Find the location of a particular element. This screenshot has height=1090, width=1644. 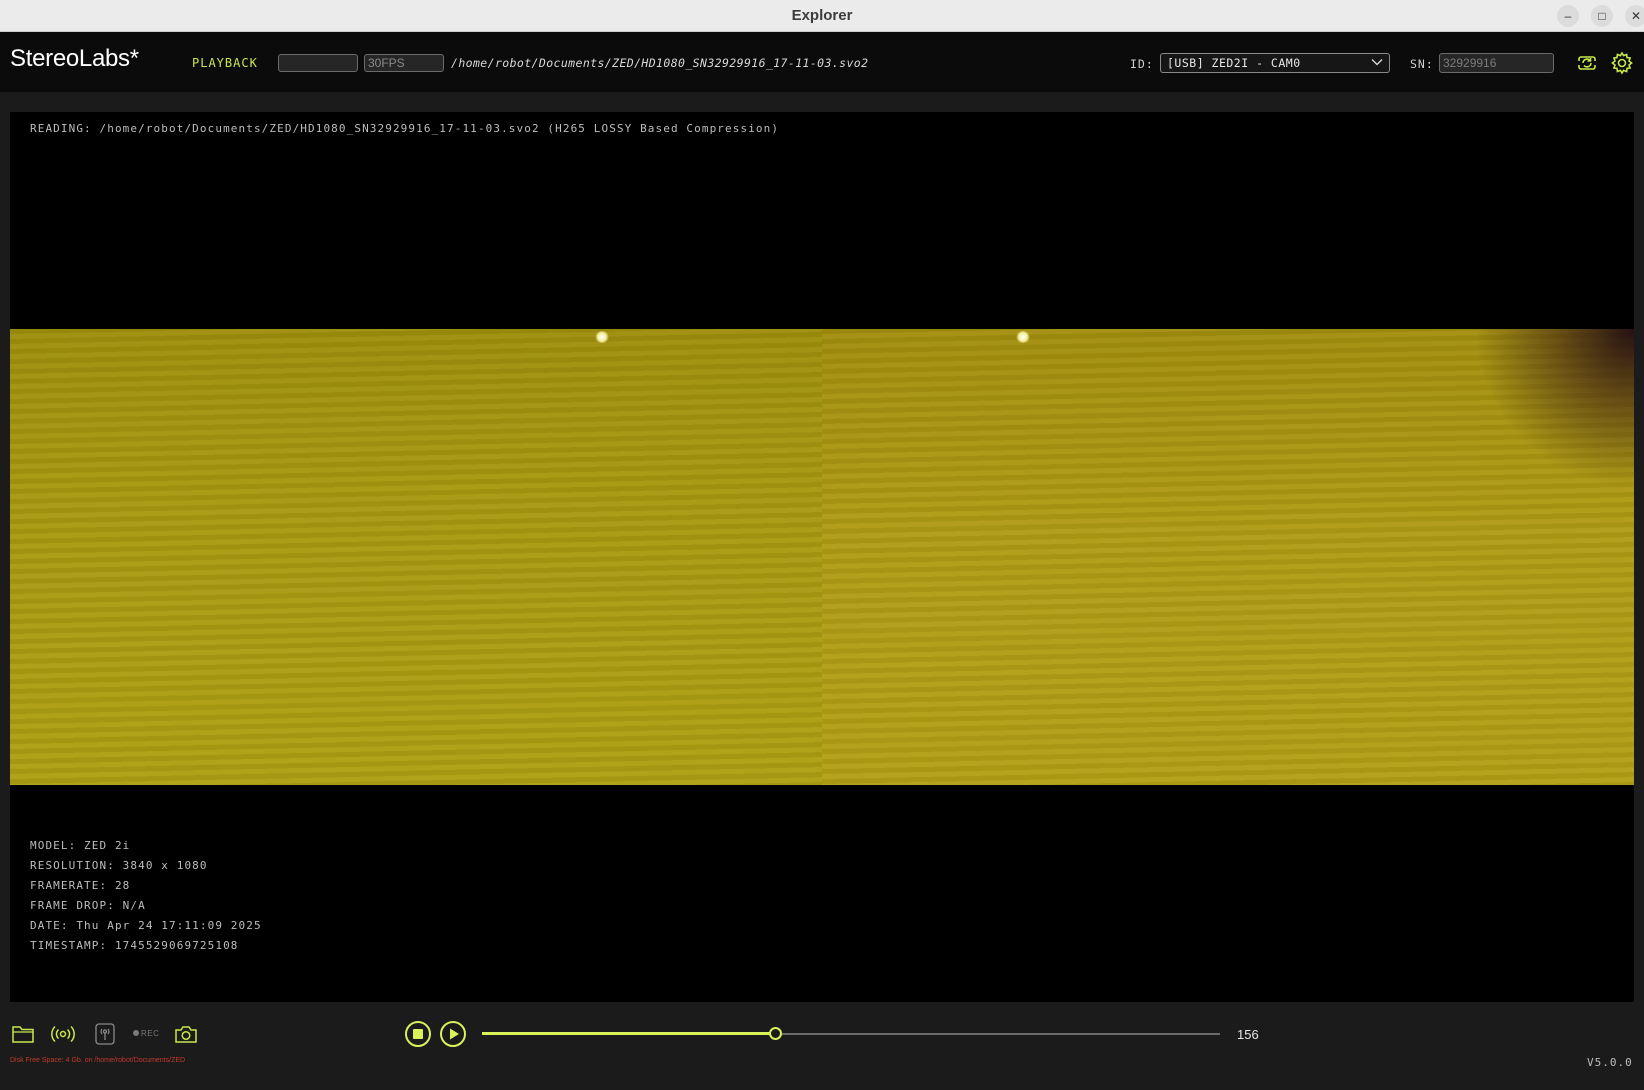

id-label: ID: is located at coordinates (1142, 64).